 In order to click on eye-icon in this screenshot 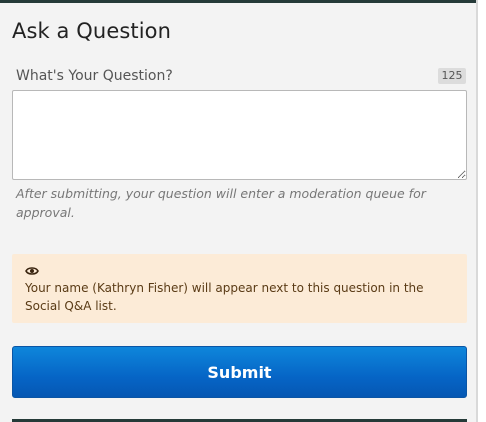, I will do `click(32, 271)`.